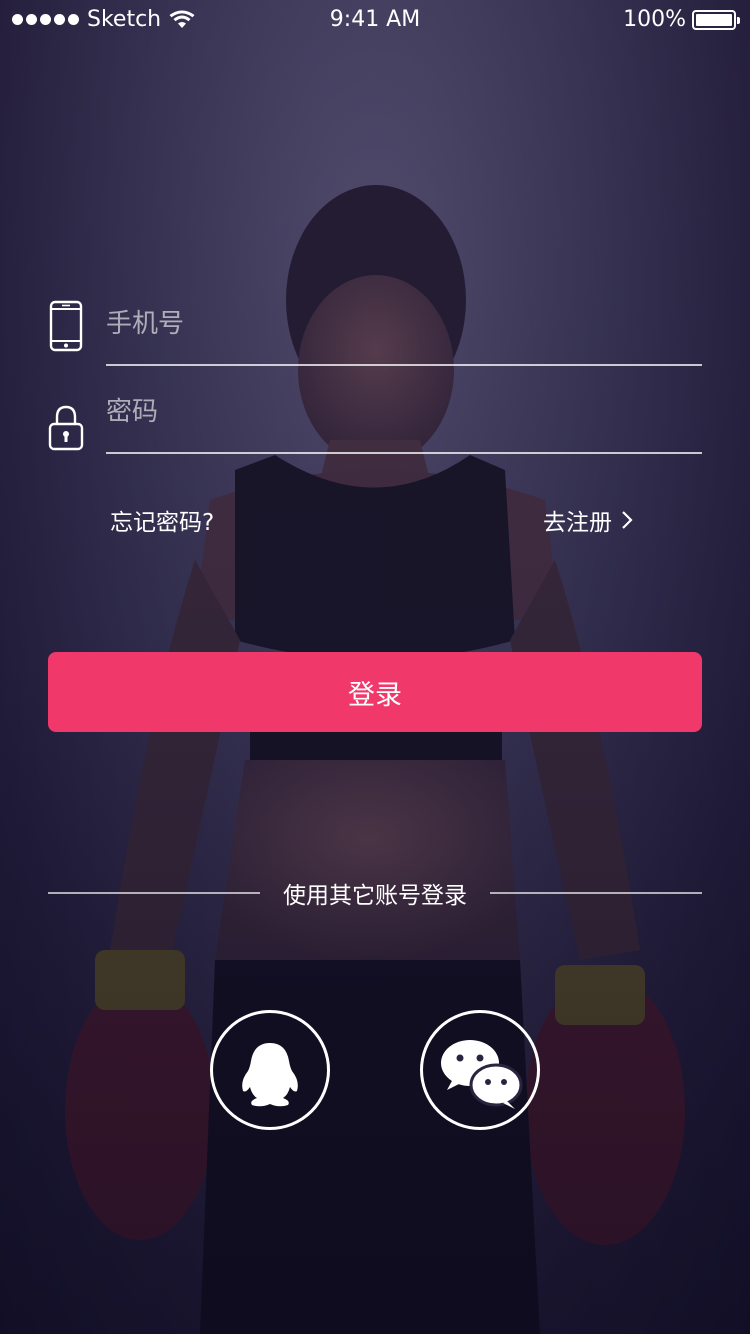  I want to click on chevron-right-icon, so click(627, 520).